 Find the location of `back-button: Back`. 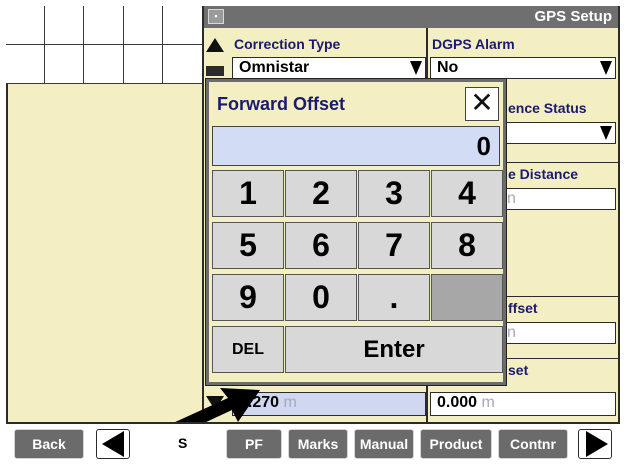

back-button: Back is located at coordinates (49, 444).